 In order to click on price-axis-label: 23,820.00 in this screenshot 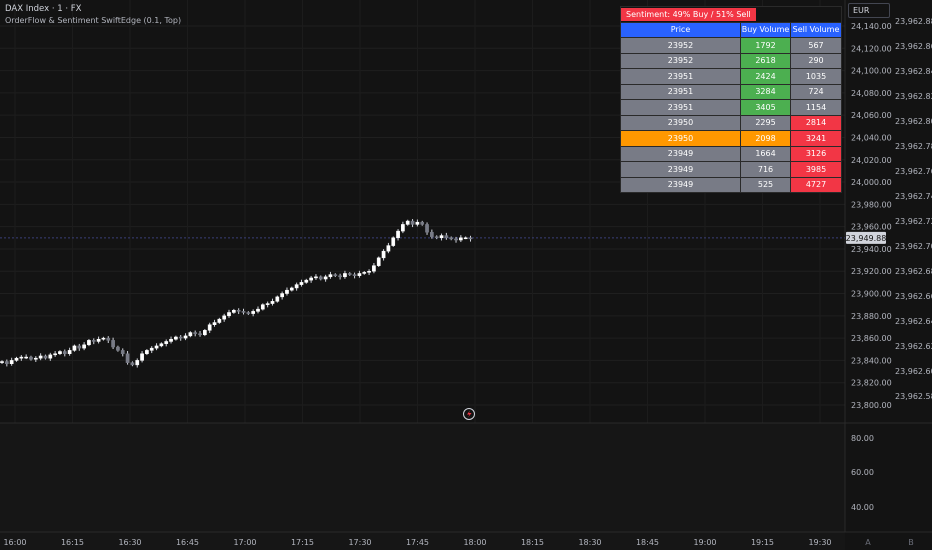, I will do `click(871, 383)`.